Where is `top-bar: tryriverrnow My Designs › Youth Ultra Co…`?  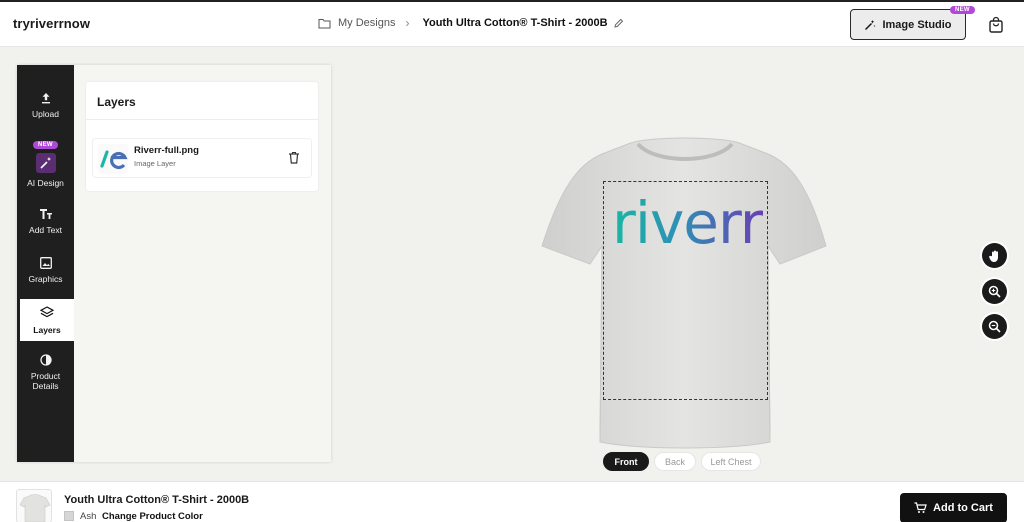
top-bar: tryriverrnow My Designs › Youth Ultra Co… is located at coordinates (512, 23).